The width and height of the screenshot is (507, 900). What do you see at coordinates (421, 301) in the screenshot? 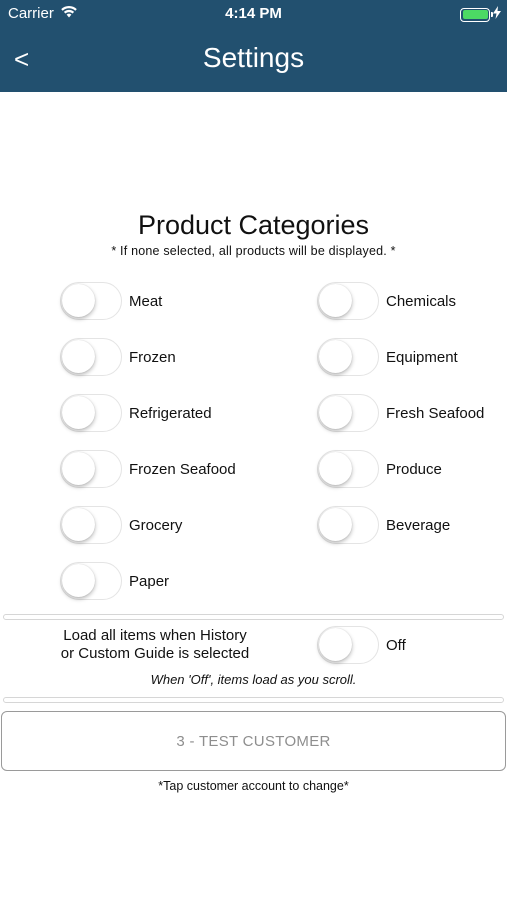
I see `category-label: Chemicals` at bounding box center [421, 301].